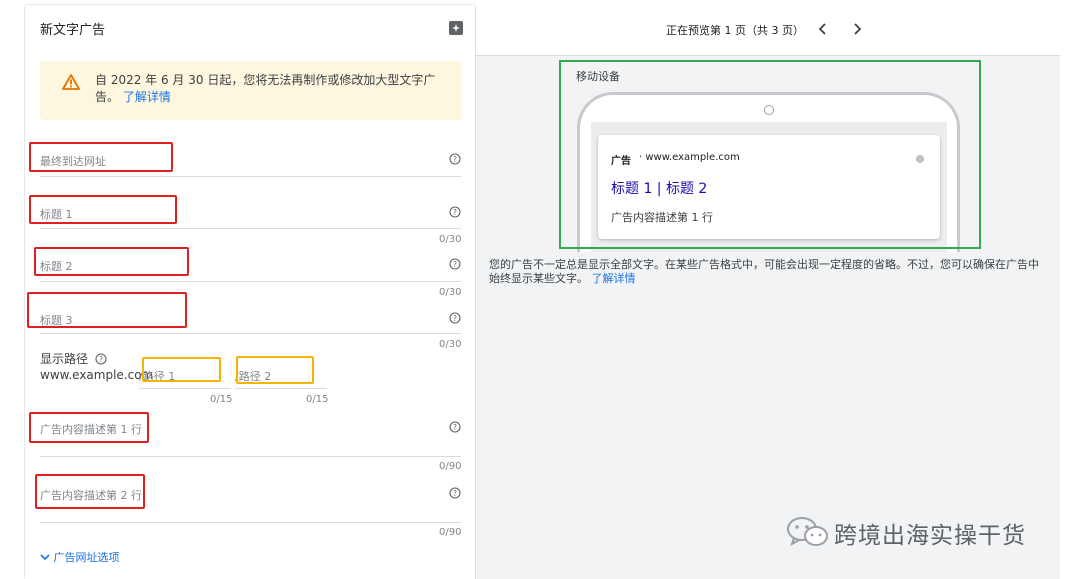 This screenshot has width=1080, height=579. Describe the element at coordinates (857, 29) in the screenshot. I see `chevron-right-icon` at that location.